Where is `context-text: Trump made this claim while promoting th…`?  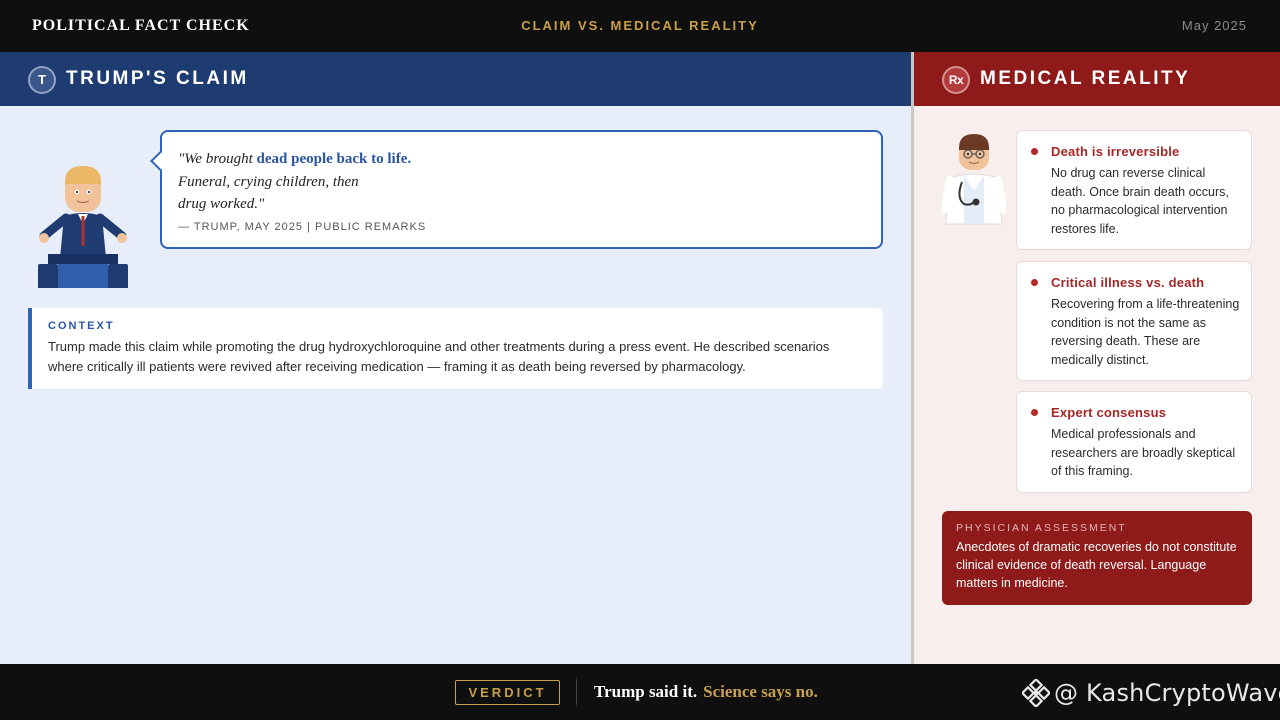 context-text: Trump made this claim while promoting th… is located at coordinates (439, 356).